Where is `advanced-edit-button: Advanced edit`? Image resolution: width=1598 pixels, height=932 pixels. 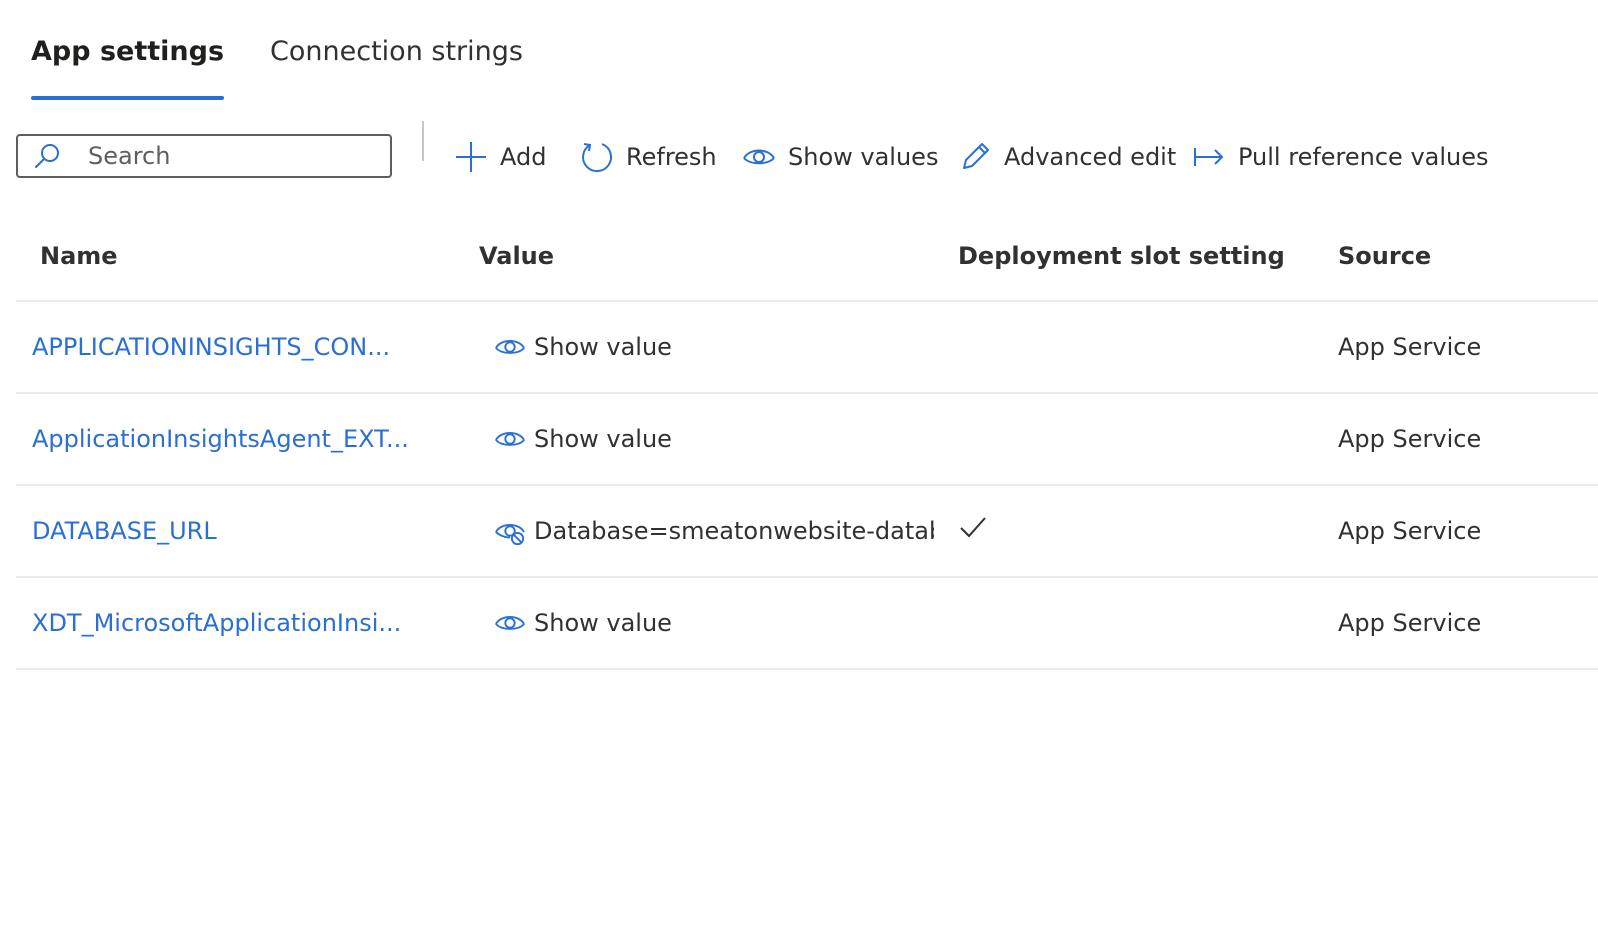 advanced-edit-button: Advanced edit is located at coordinates (1067, 157).